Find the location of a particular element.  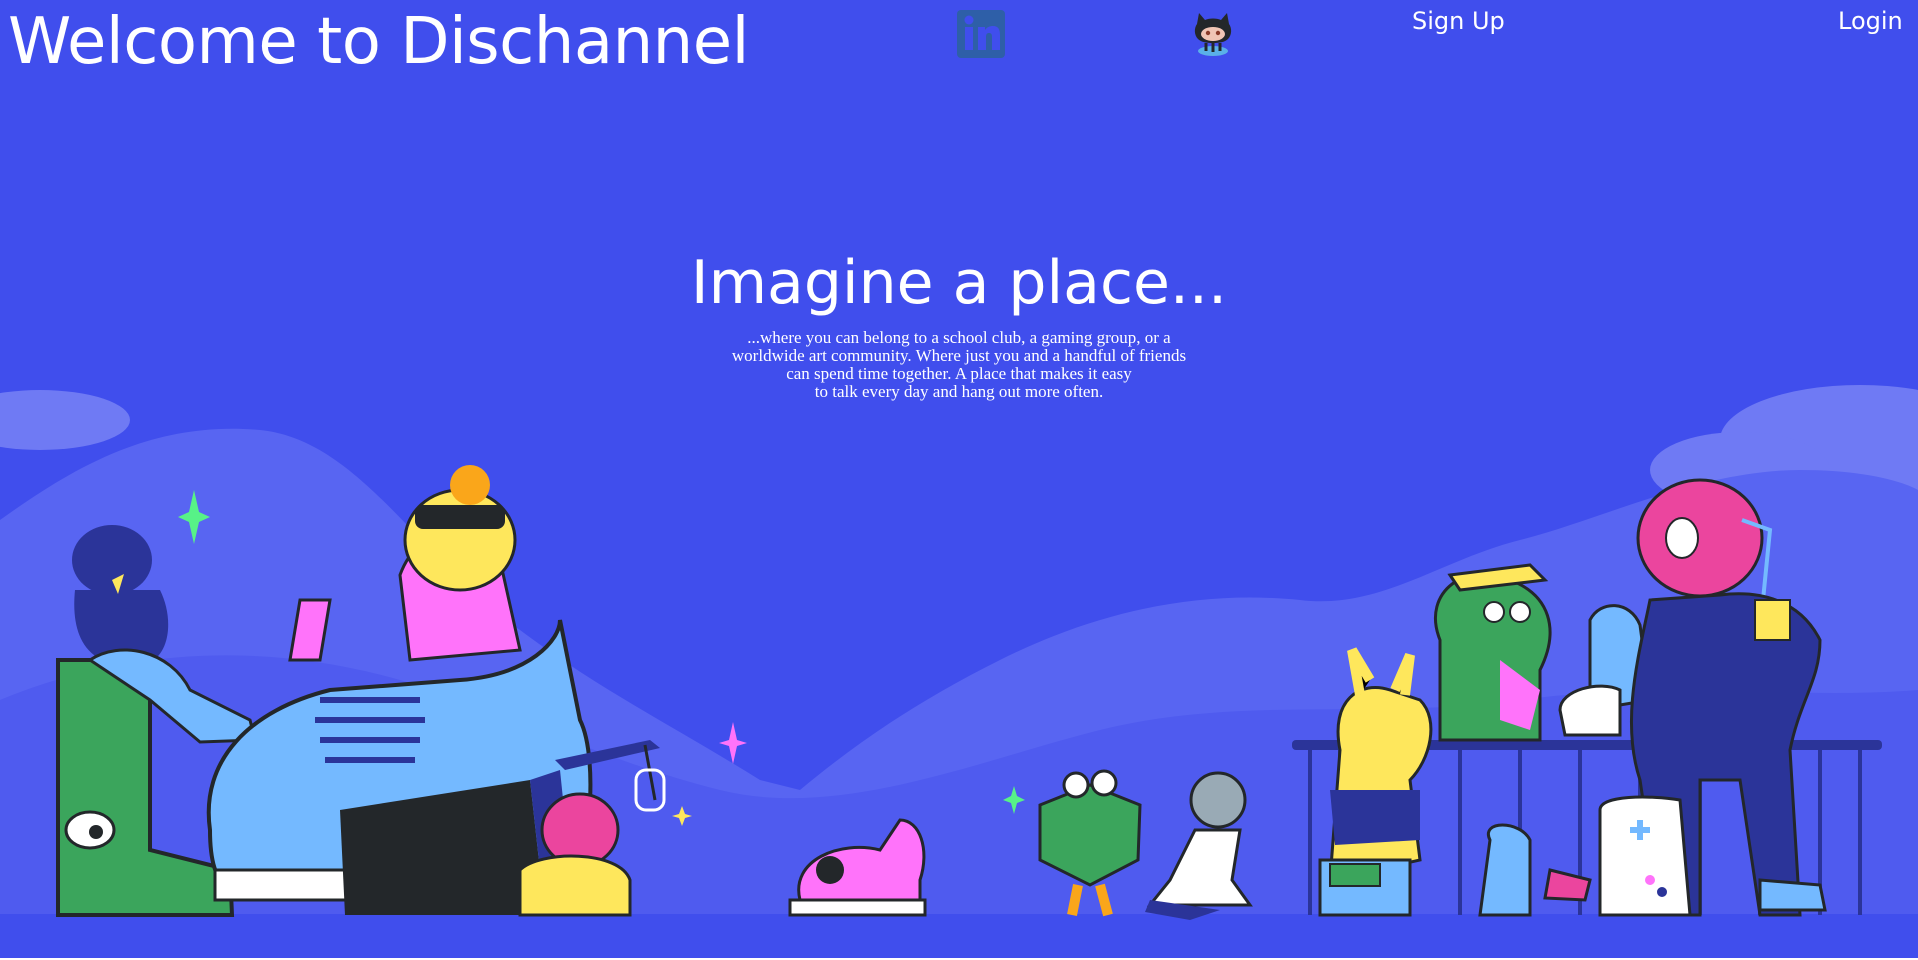

ground is located at coordinates (959, 936).